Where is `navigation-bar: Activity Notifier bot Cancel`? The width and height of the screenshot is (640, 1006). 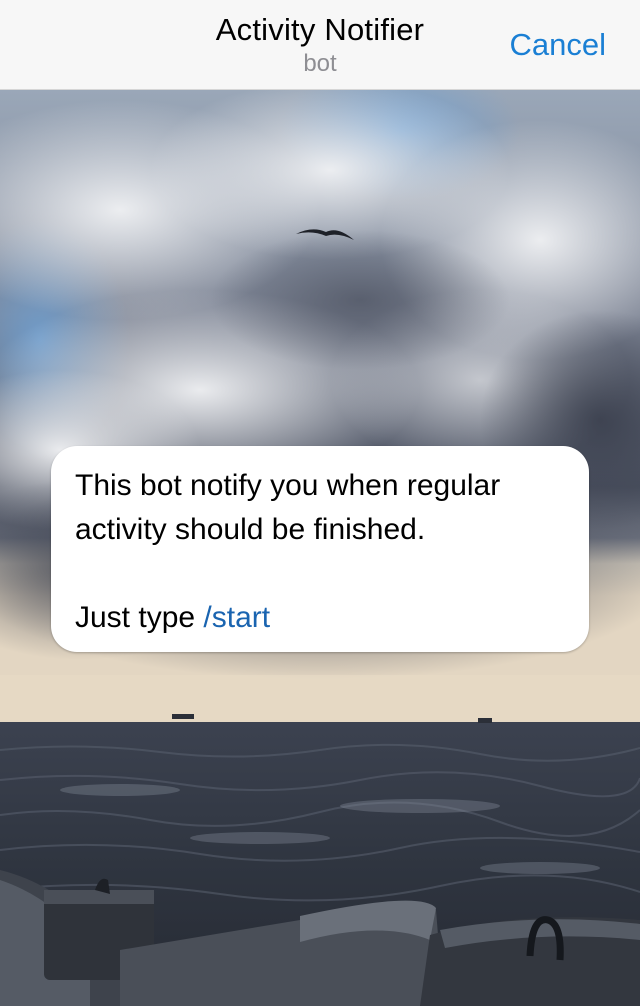 navigation-bar: Activity Notifier bot Cancel is located at coordinates (320, 45).